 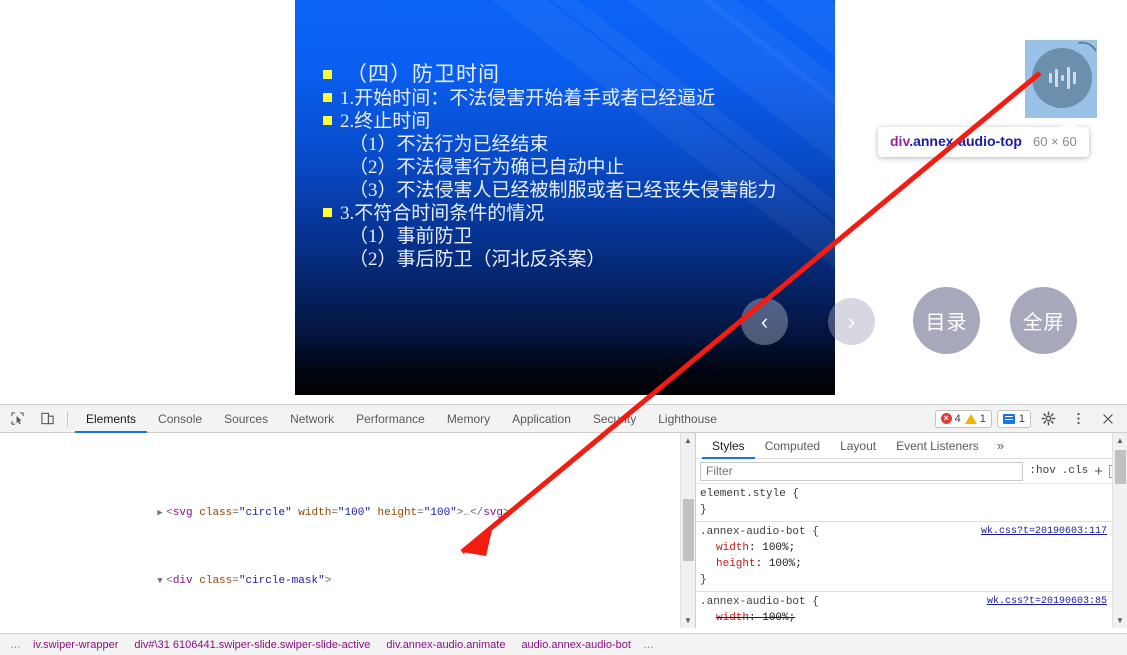 I want to click on issues-counter: × 4 1, so click(x=963, y=418).